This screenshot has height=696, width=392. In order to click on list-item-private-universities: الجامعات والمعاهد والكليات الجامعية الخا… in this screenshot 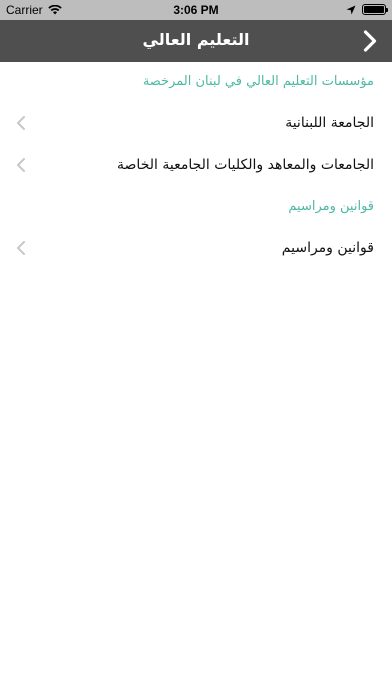, I will do `click(196, 165)`.